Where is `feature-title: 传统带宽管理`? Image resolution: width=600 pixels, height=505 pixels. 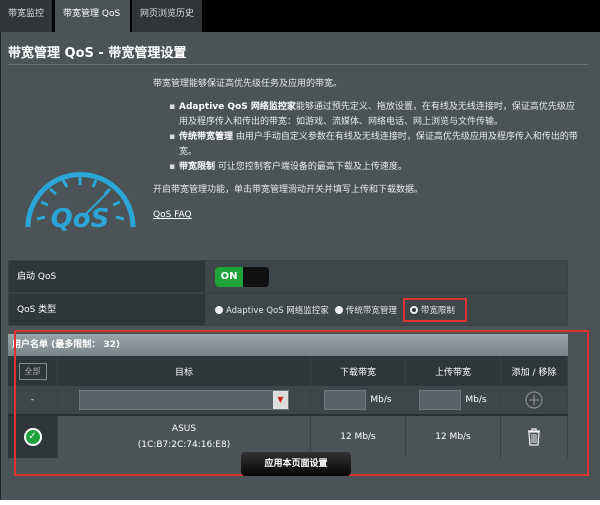 feature-title: 传统带宽管理 is located at coordinates (206, 137).